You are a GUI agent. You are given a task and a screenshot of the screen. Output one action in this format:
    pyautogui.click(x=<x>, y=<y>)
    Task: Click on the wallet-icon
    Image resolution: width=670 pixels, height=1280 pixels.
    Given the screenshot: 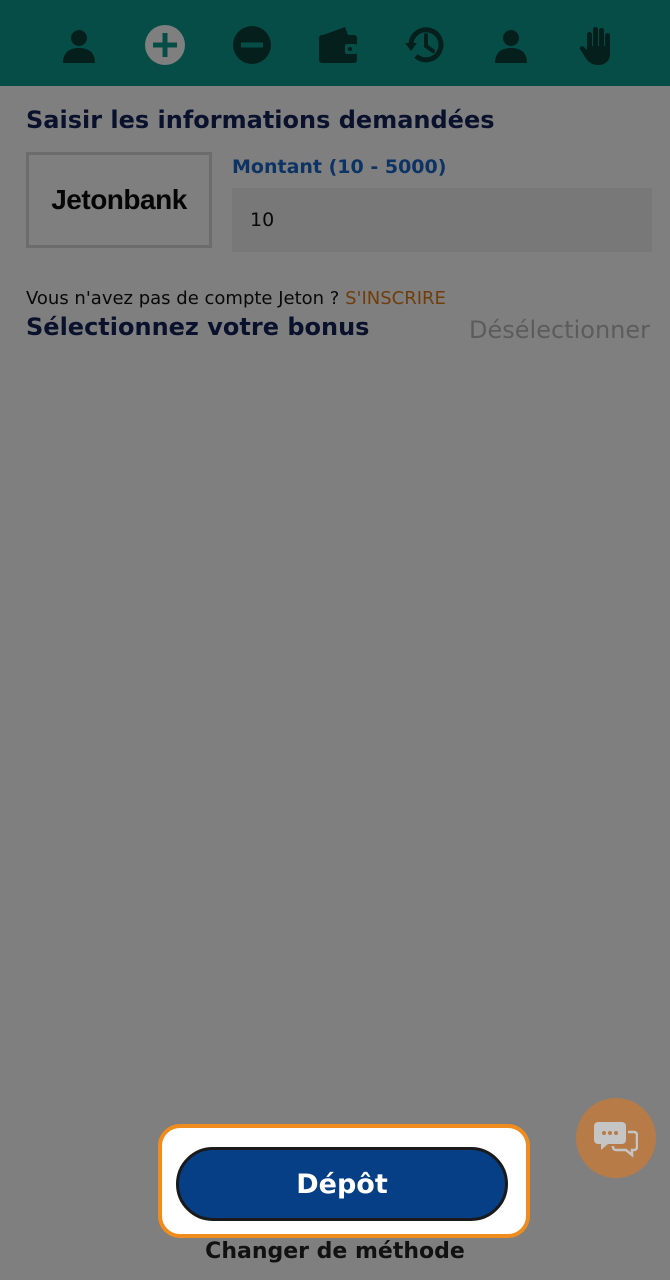 What is the action you would take?
    pyautogui.click(x=338, y=45)
    